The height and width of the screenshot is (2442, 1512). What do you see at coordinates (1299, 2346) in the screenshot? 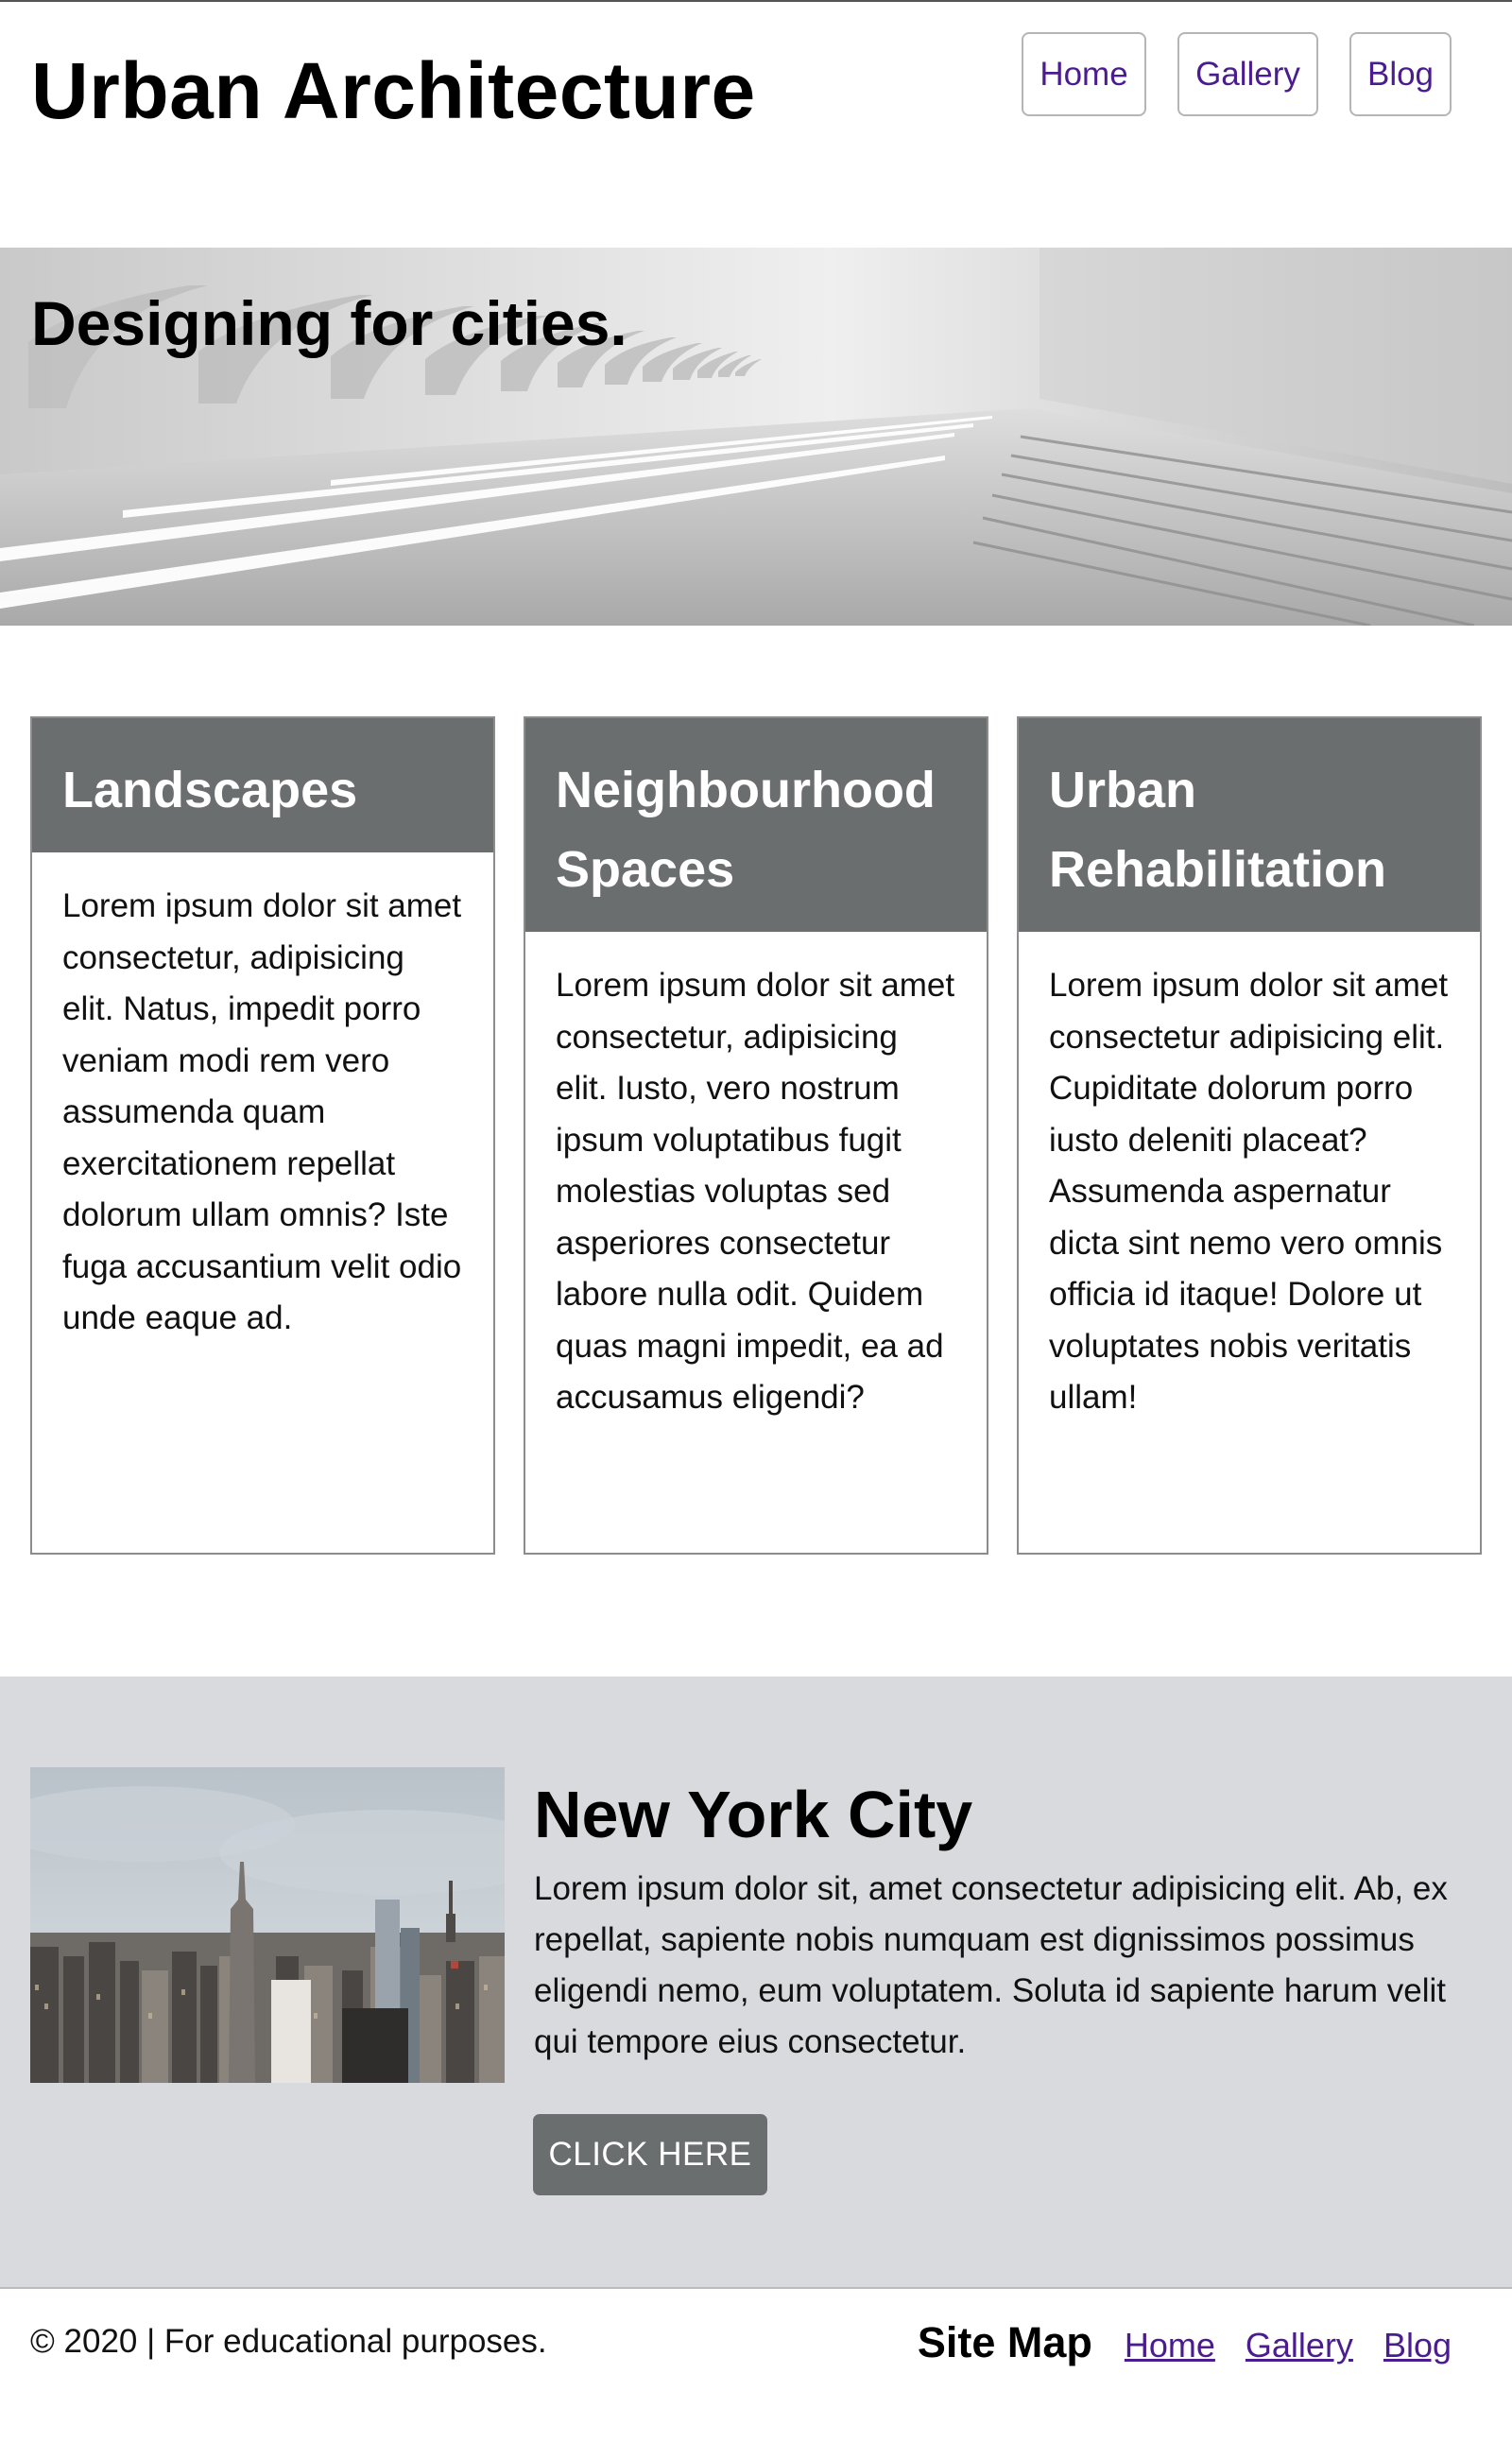
I see `footer-link-gallery: Gallery` at bounding box center [1299, 2346].